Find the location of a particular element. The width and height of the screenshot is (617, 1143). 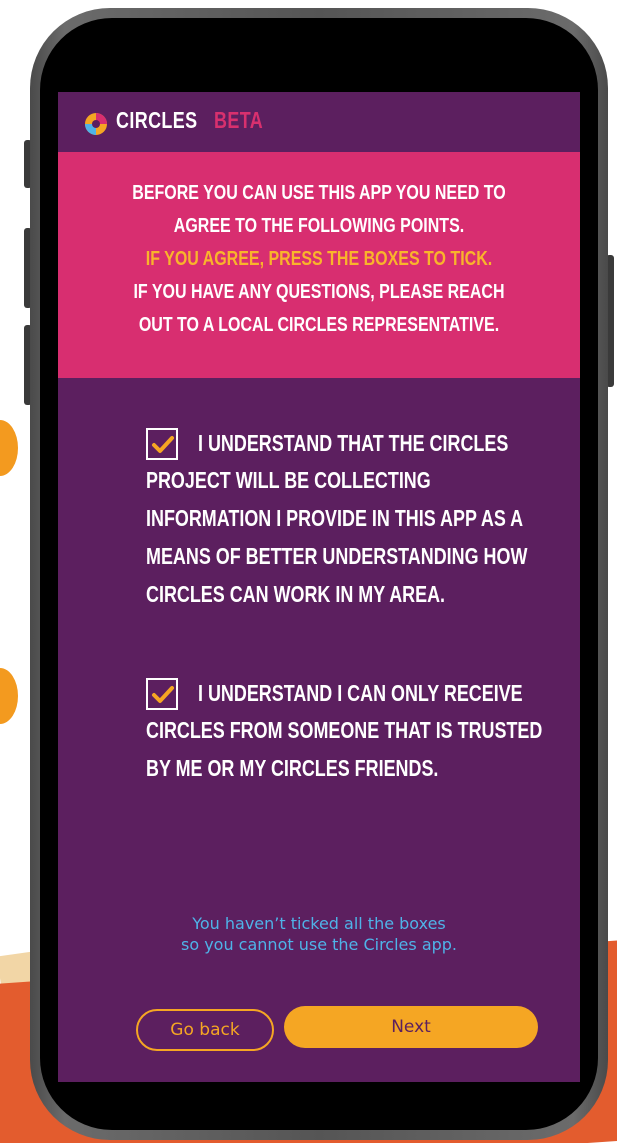

app-header: CIRCLES BETA is located at coordinates (319, 122).